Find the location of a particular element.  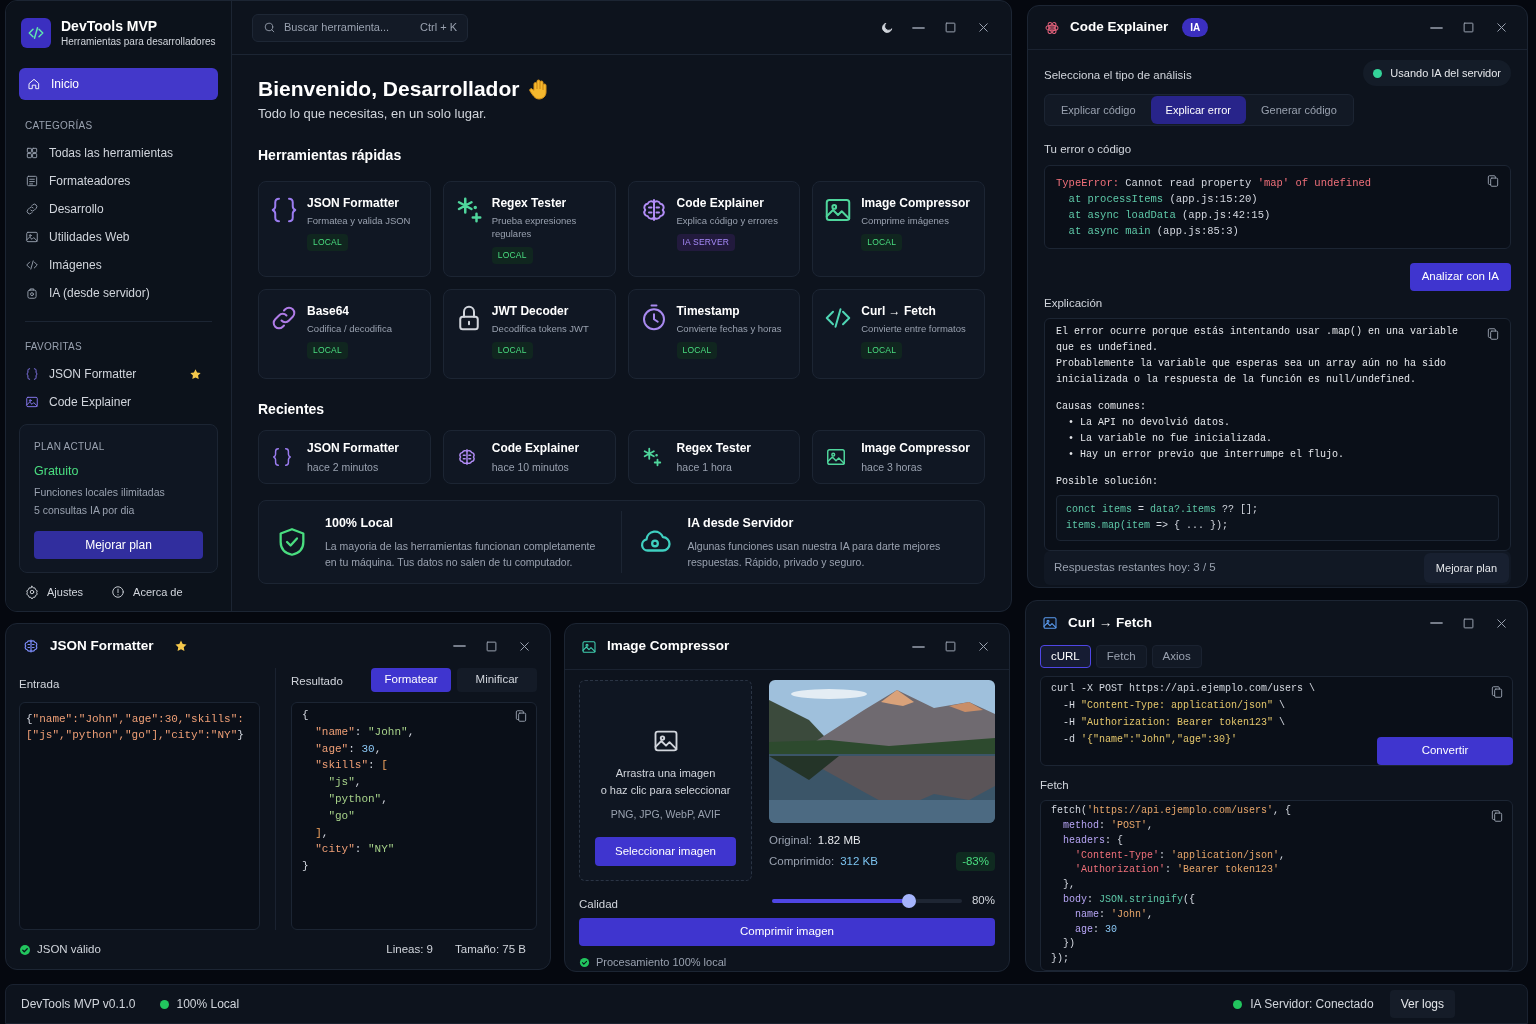

code-line: } is located at coordinates (306, 867).